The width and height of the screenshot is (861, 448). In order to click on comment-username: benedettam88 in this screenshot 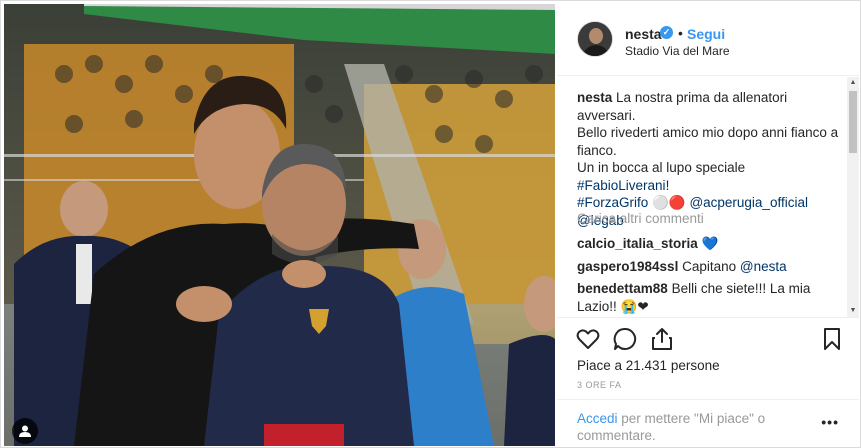, I will do `click(622, 288)`.